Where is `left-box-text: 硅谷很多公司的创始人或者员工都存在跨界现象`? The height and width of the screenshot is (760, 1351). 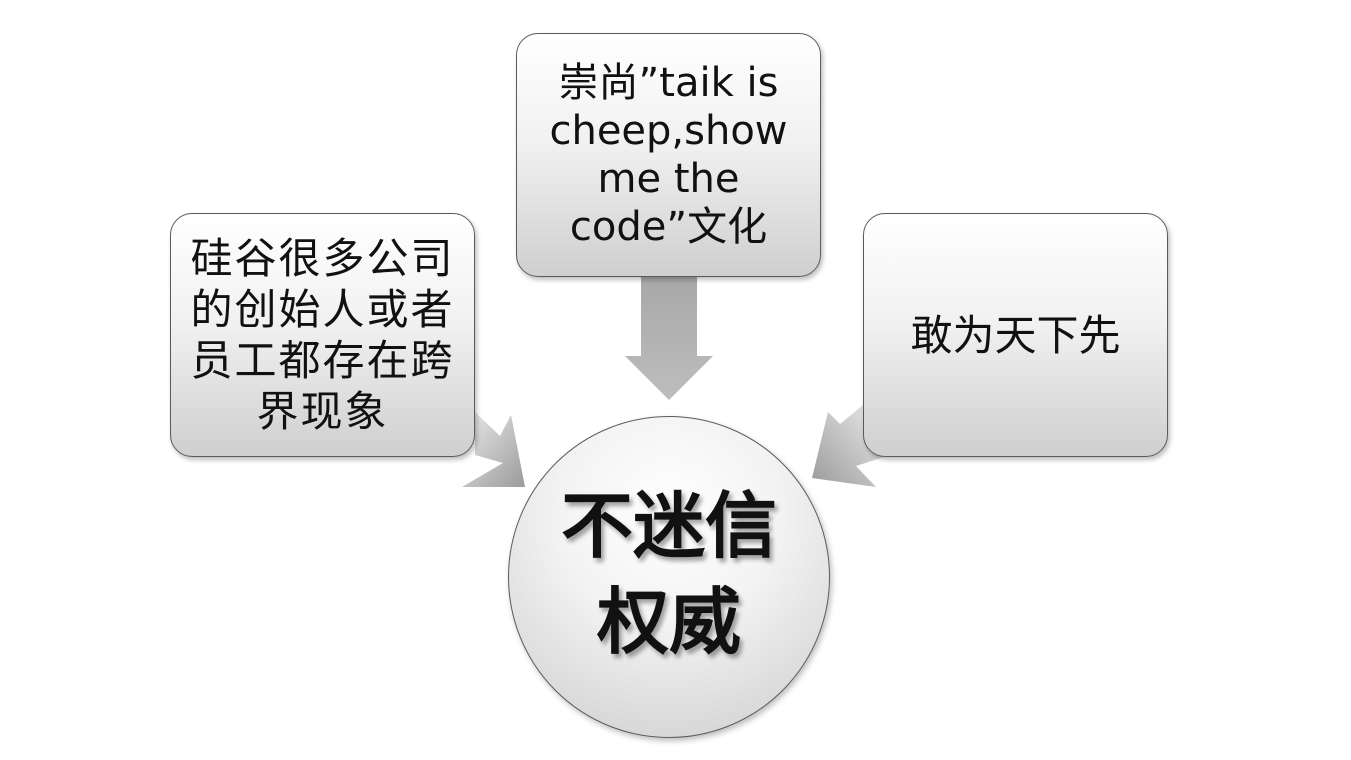 left-box-text: 硅谷很多公司的创始人或者员工都存在跨界现象 is located at coordinates (322, 335).